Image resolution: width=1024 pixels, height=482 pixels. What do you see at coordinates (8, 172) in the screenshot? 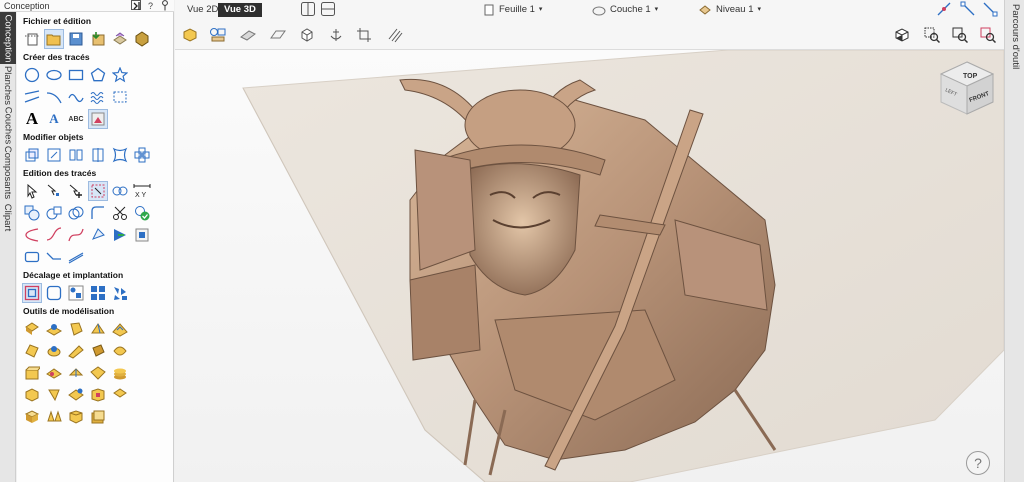
I see `tab-composants: Composants` at bounding box center [8, 172].